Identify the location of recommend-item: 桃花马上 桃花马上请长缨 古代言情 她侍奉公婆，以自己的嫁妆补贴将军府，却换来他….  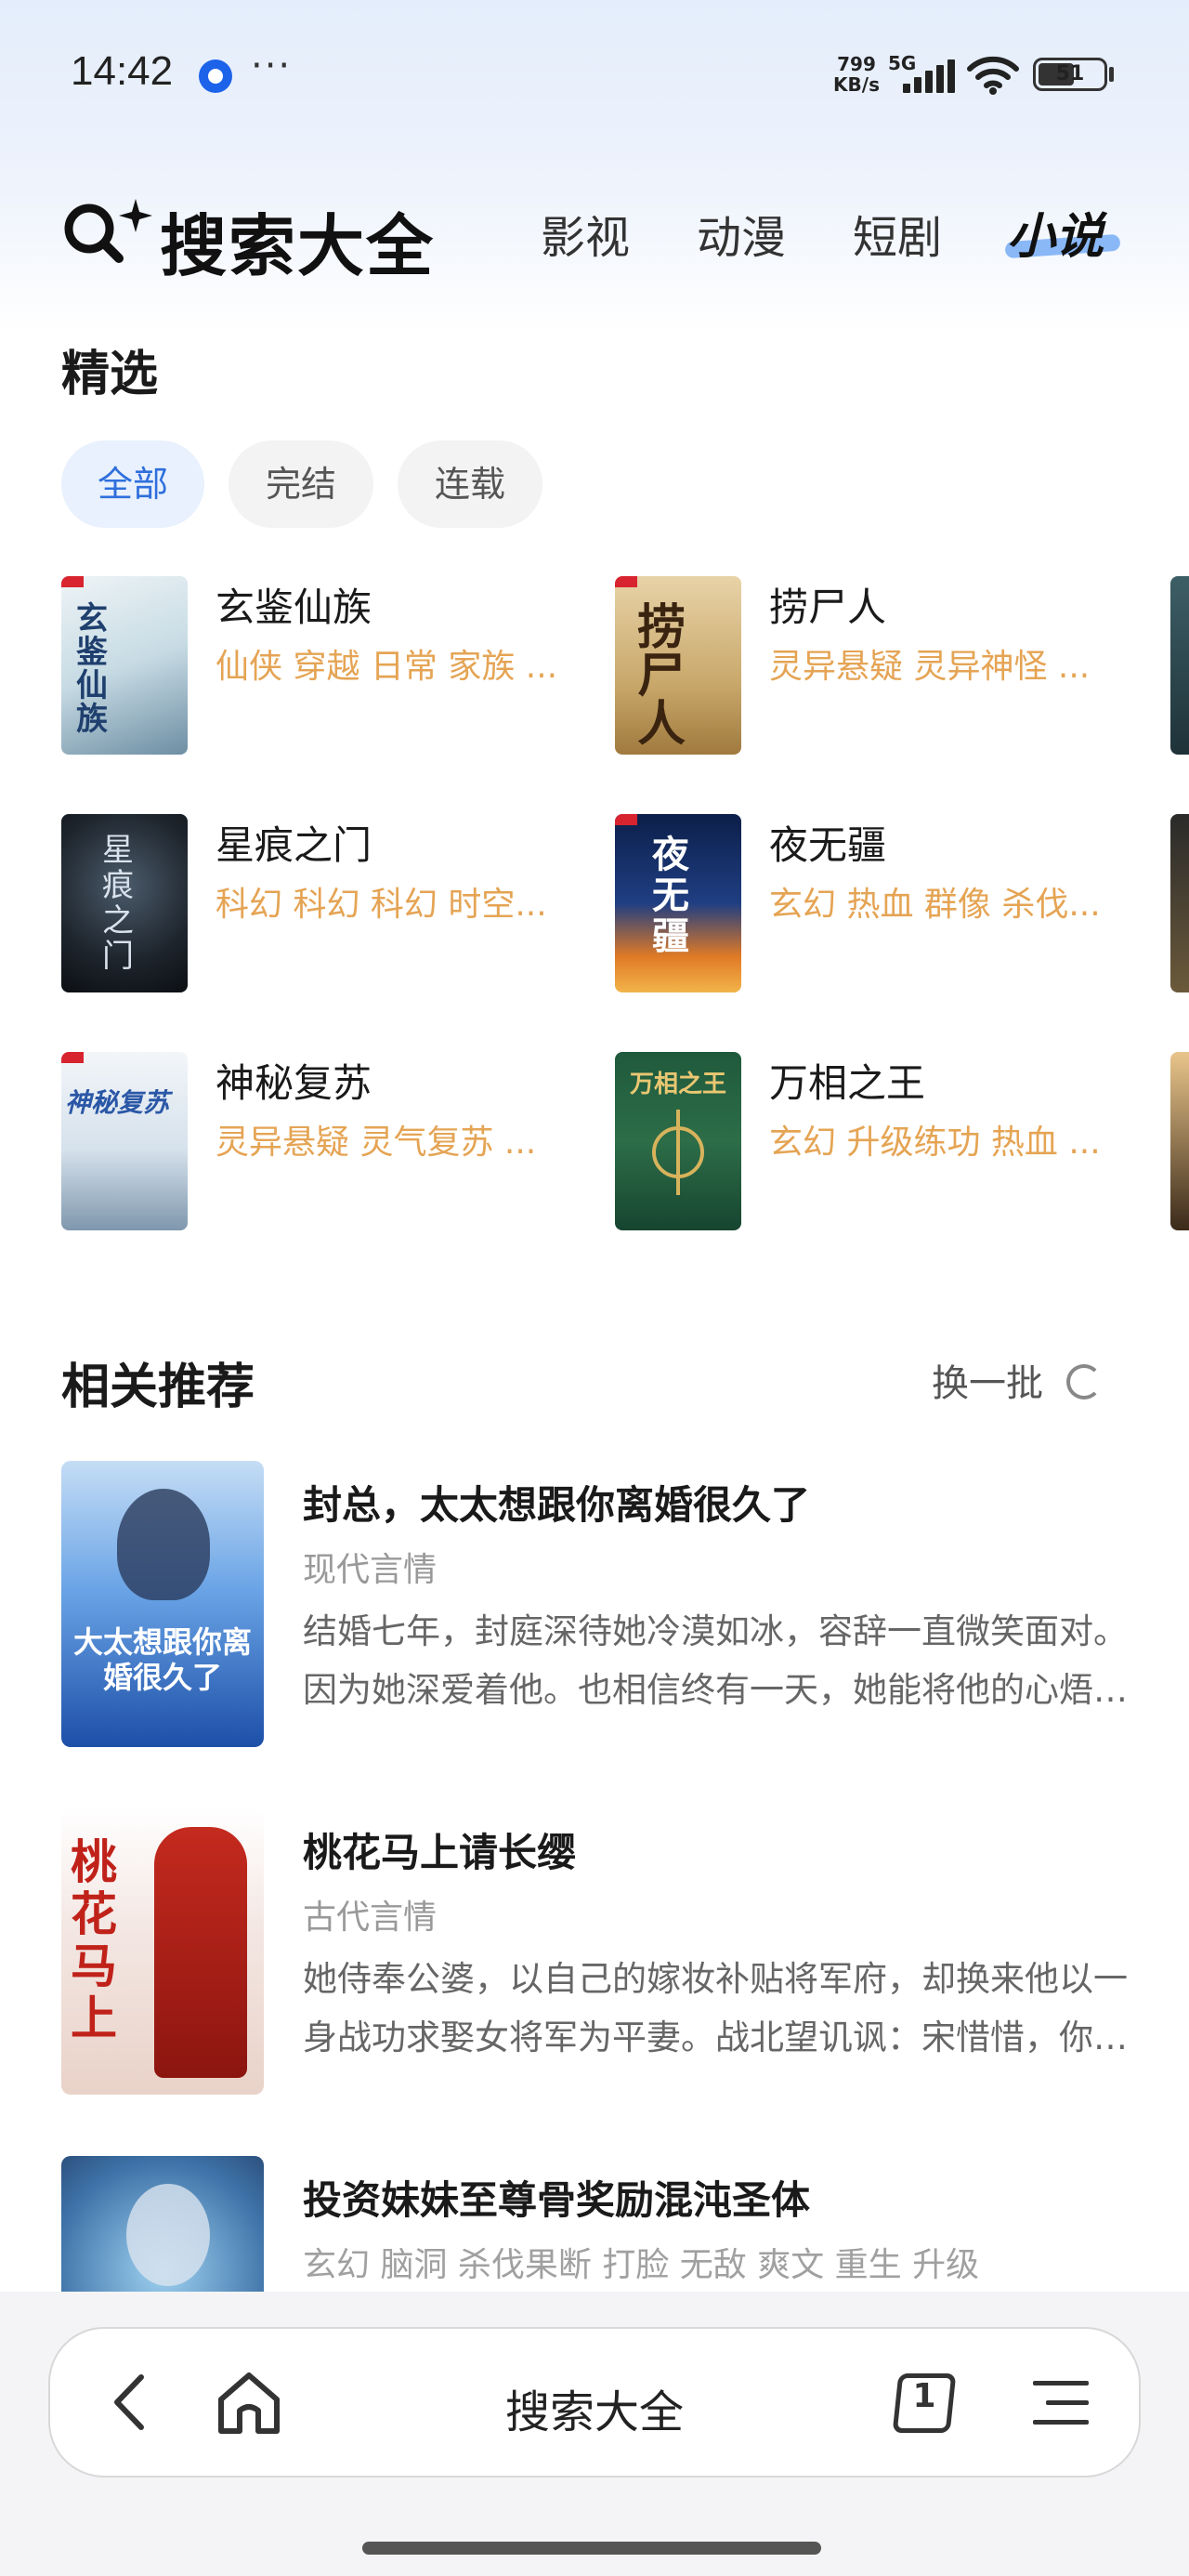
(595, 1951).